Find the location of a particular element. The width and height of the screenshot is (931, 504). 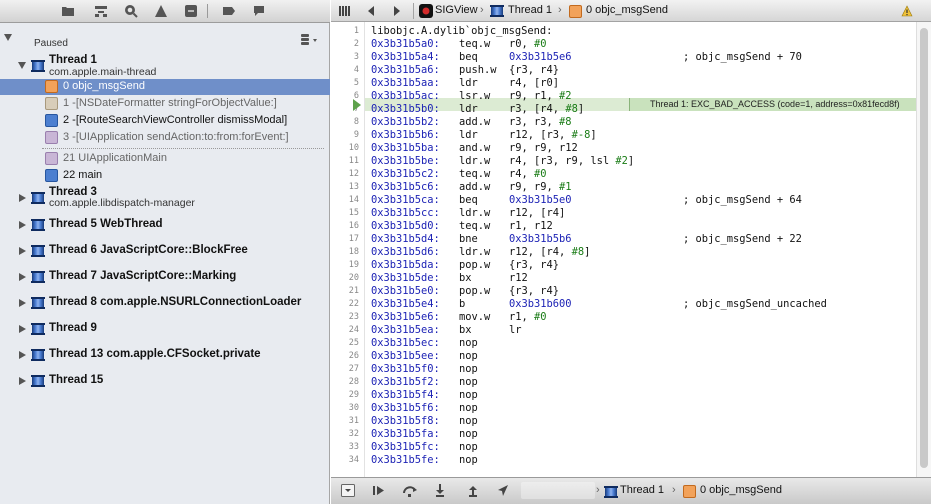

operand-registers: r12 is located at coordinates (518, 278).